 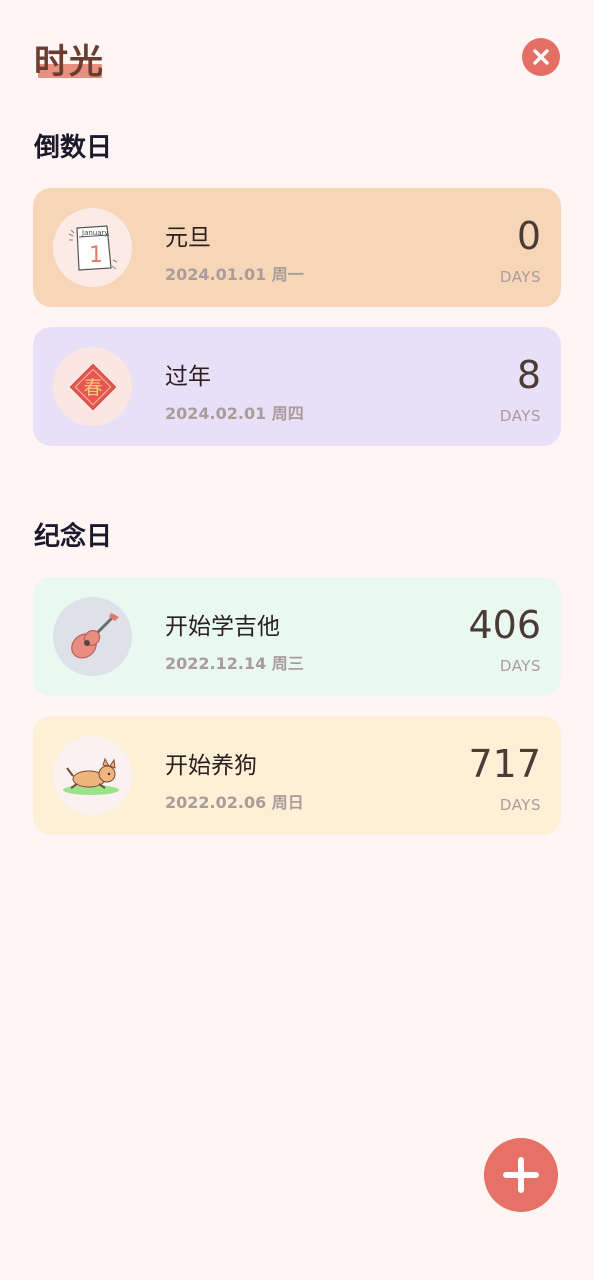 I want to click on days-count: 406, so click(x=504, y=625).